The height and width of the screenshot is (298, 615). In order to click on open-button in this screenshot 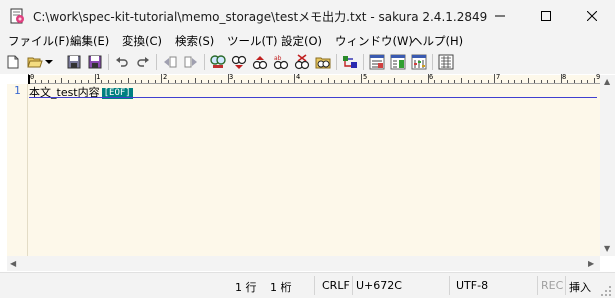, I will do `click(35, 62)`.